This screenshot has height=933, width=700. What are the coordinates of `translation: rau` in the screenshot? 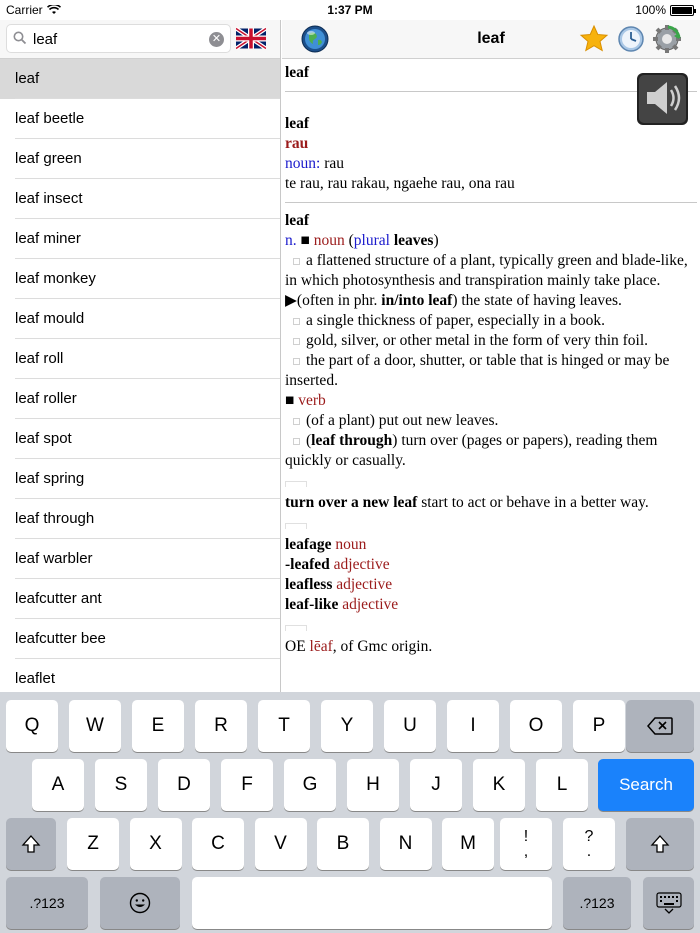 It's located at (297, 143).